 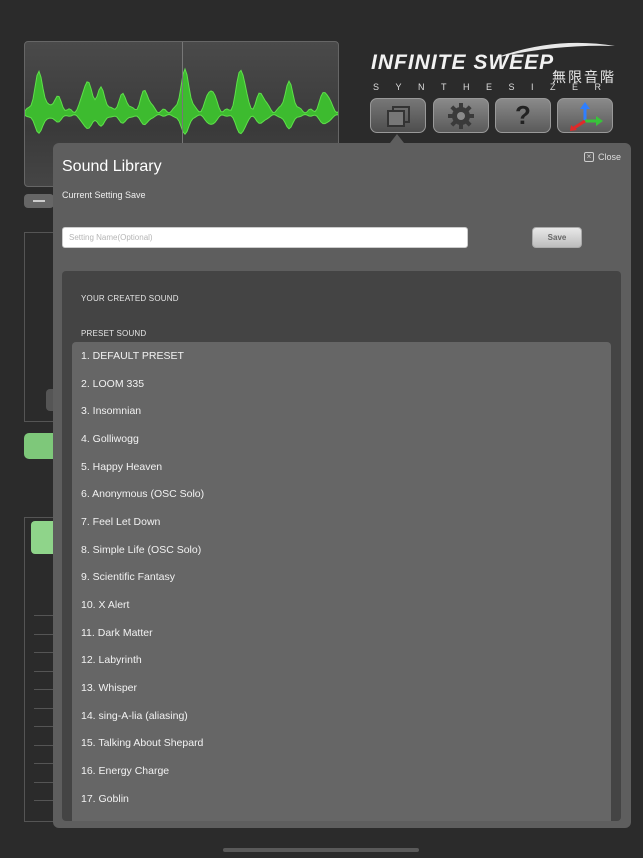 I want to click on preset-item: 1. DEFAULT PRESET, so click(x=341, y=356).